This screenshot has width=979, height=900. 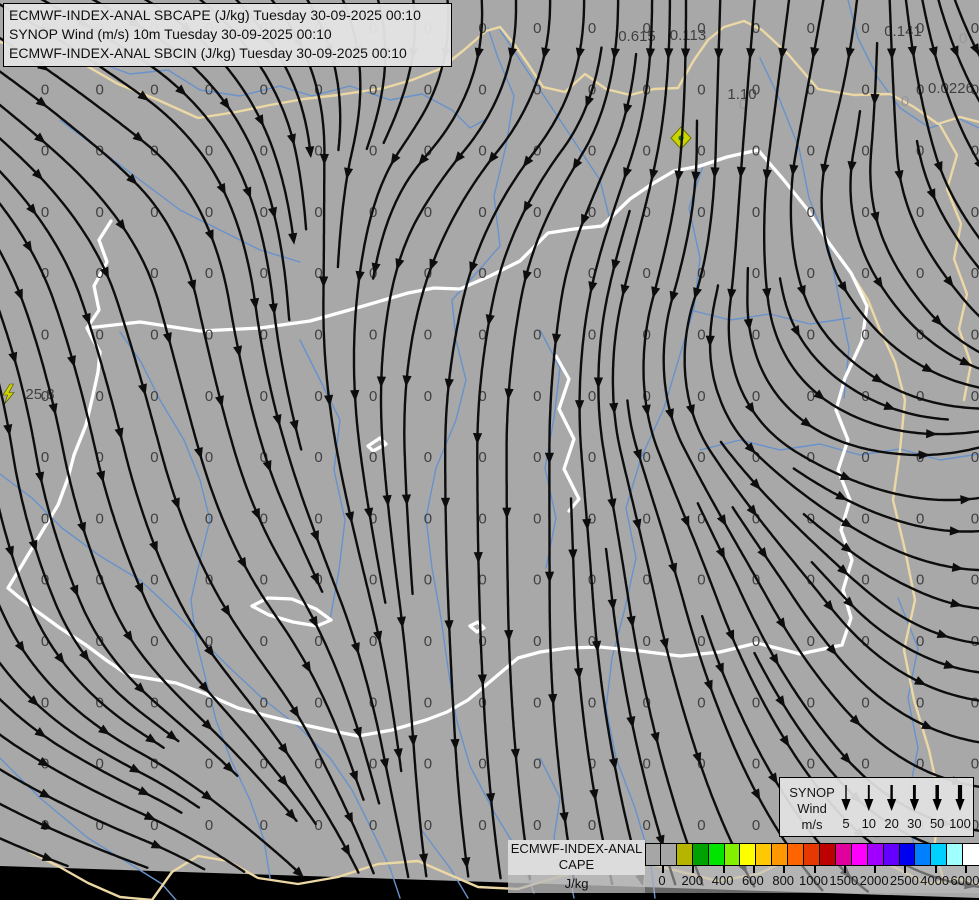 What do you see at coordinates (844, 880) in the screenshot?
I see `cape-tick-label: 1500` at bounding box center [844, 880].